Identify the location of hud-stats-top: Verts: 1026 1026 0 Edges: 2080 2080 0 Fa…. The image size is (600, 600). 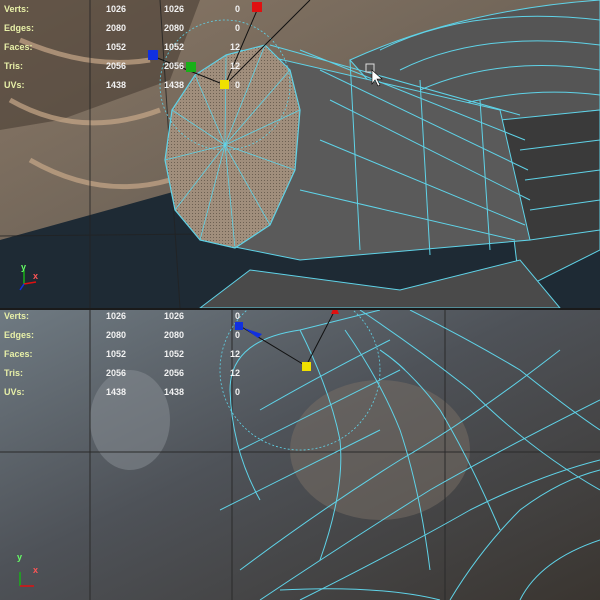
(129, 47).